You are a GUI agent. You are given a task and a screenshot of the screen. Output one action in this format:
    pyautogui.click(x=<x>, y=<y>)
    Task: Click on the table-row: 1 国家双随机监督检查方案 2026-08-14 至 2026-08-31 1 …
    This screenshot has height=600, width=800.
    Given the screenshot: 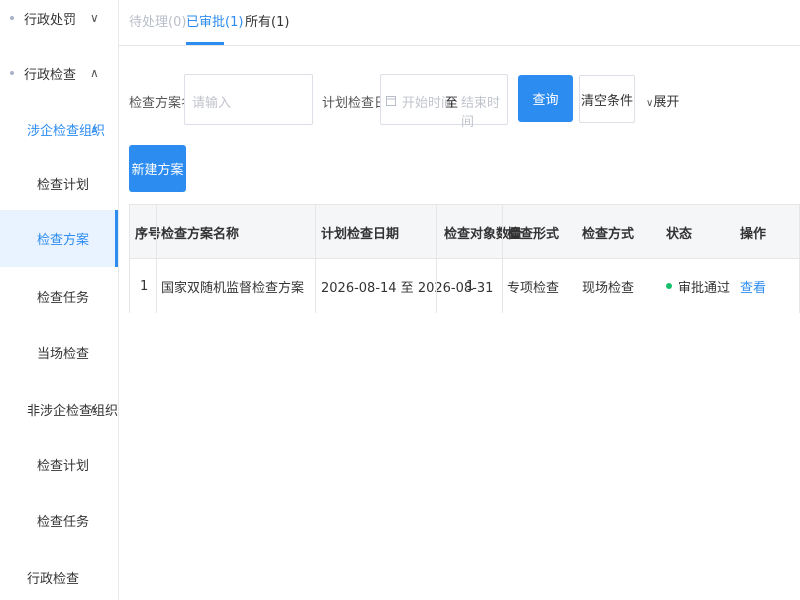 What is the action you would take?
    pyautogui.click(x=464, y=286)
    